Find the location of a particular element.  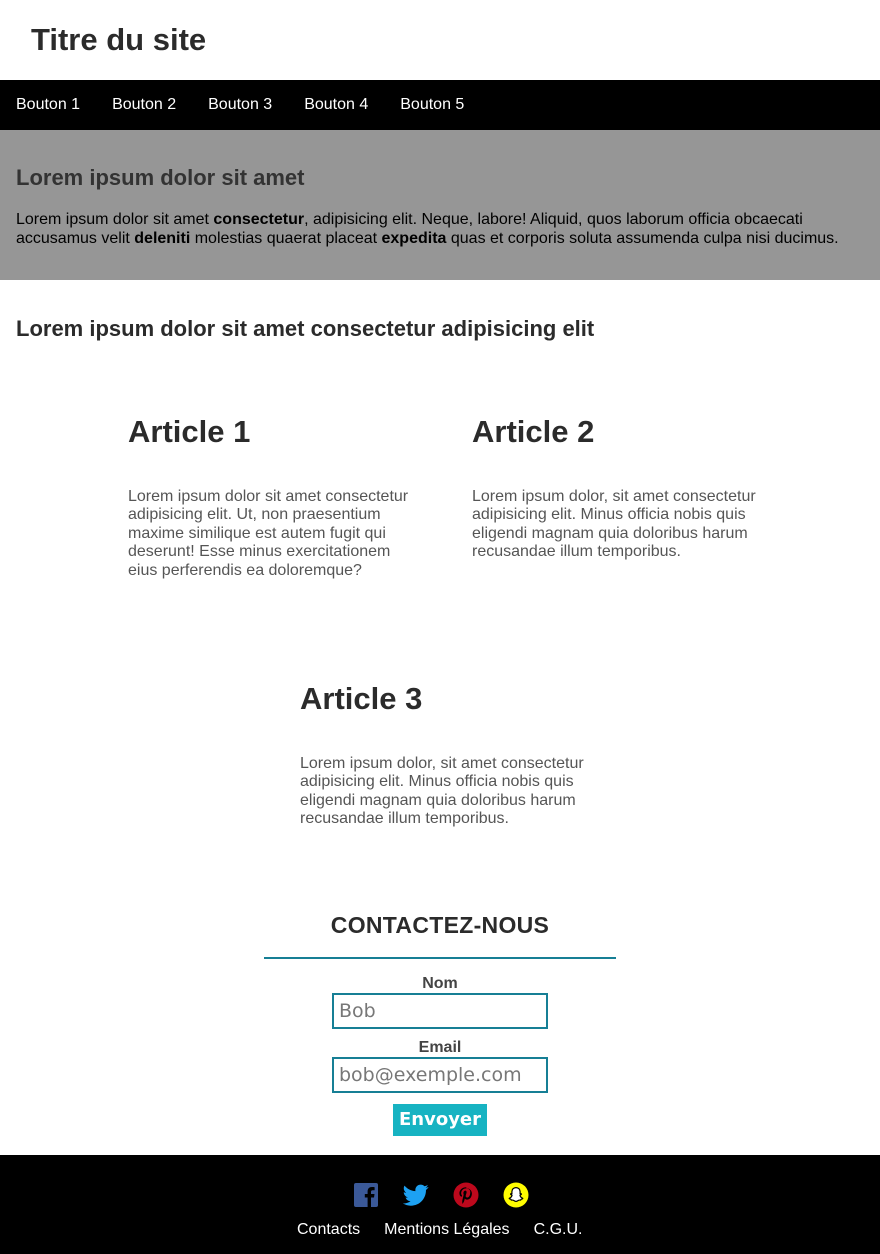

twitter-icon is located at coordinates (415, 1195).